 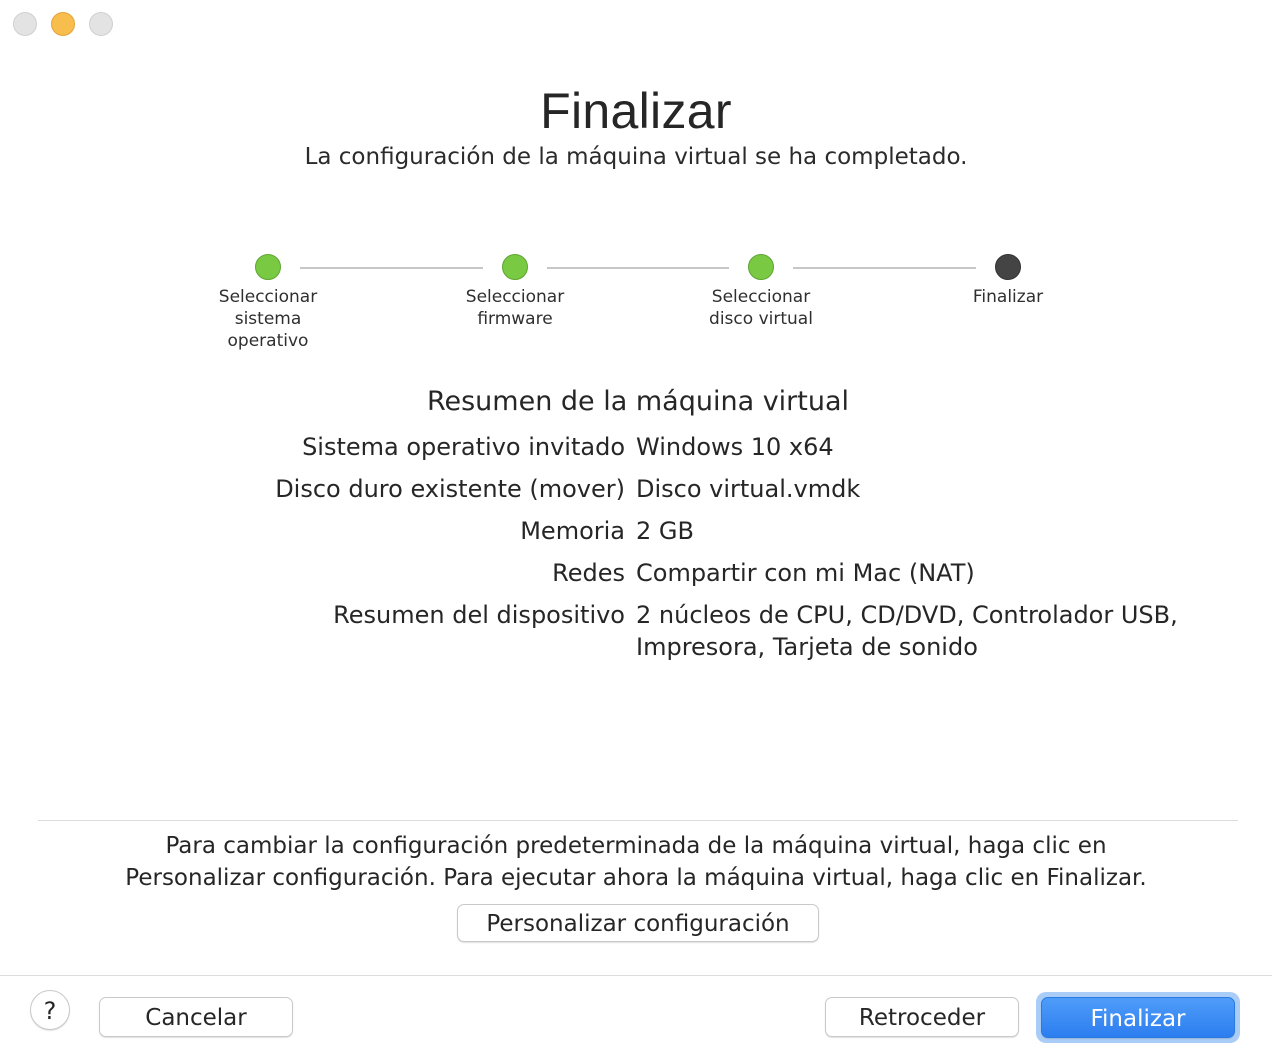 I want to click on window-controls, so click(x=63, y=24).